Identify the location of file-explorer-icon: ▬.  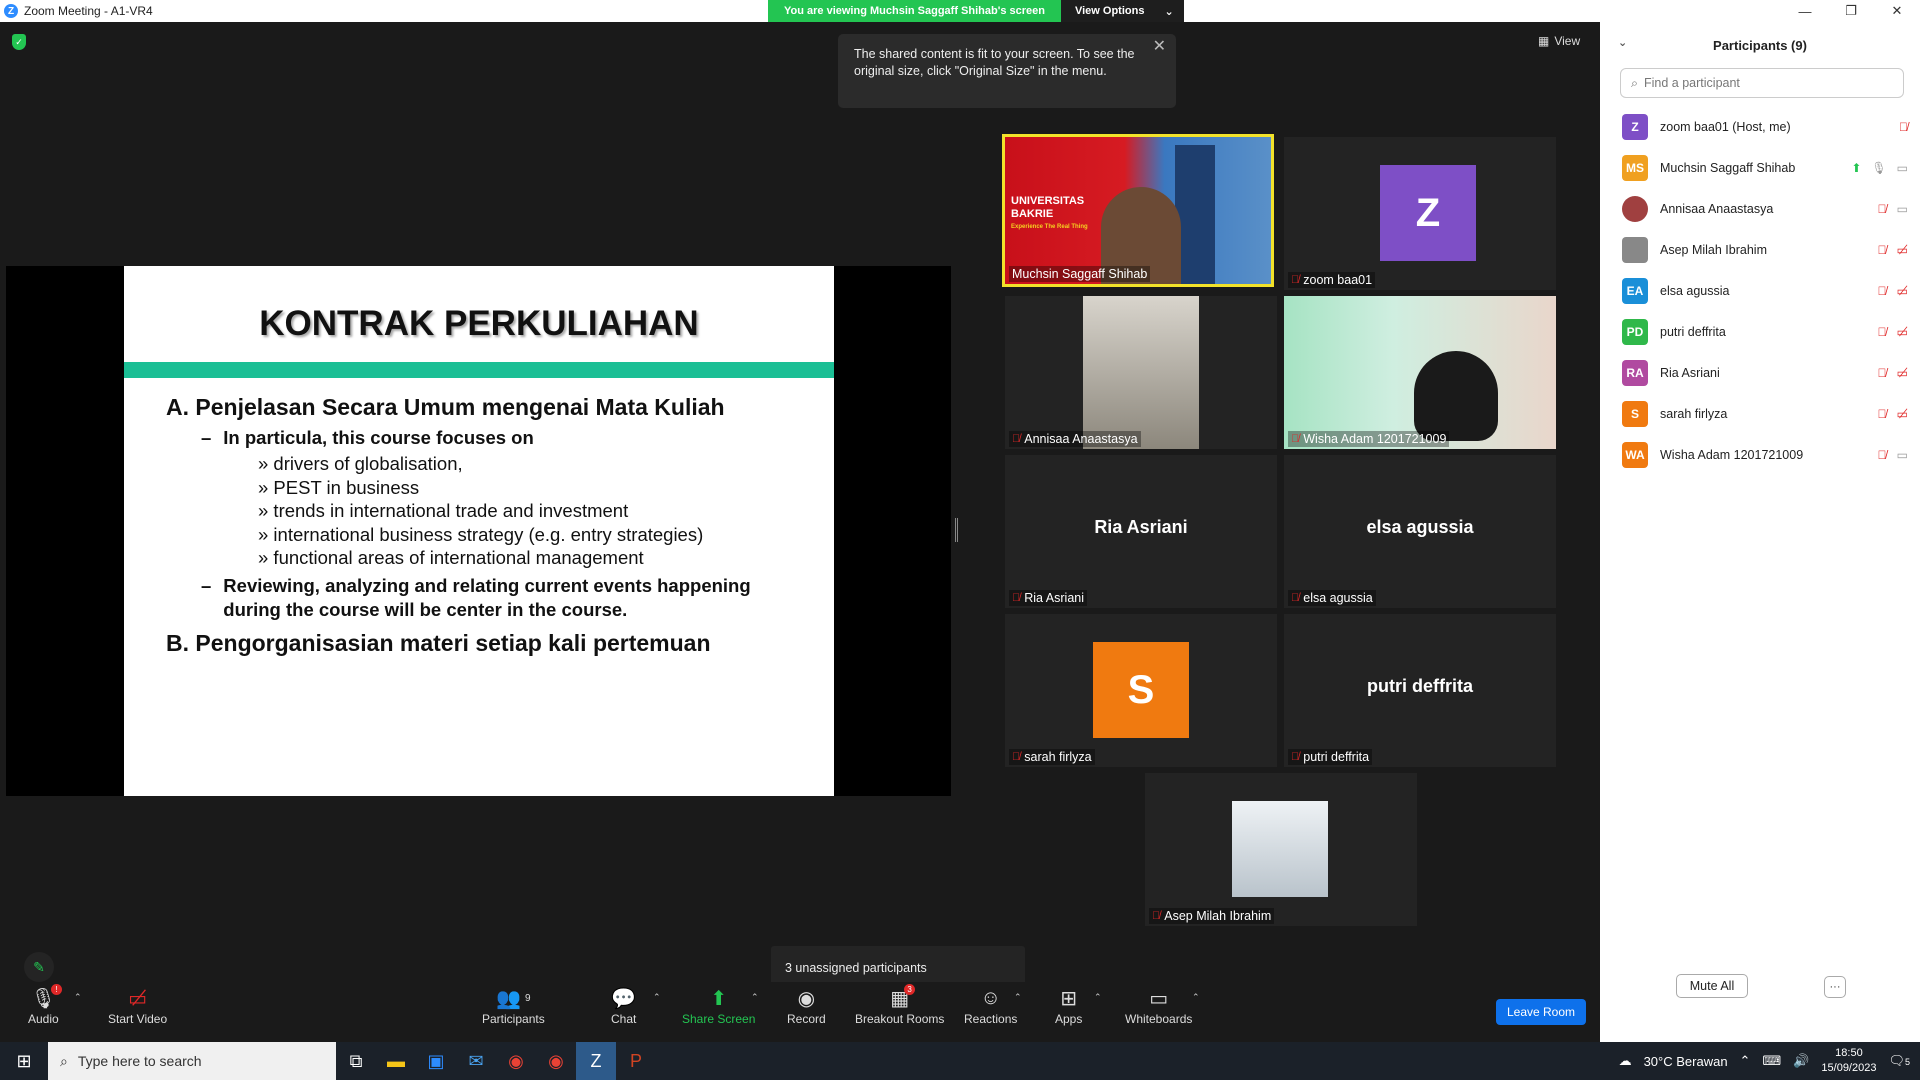
(396, 1061).